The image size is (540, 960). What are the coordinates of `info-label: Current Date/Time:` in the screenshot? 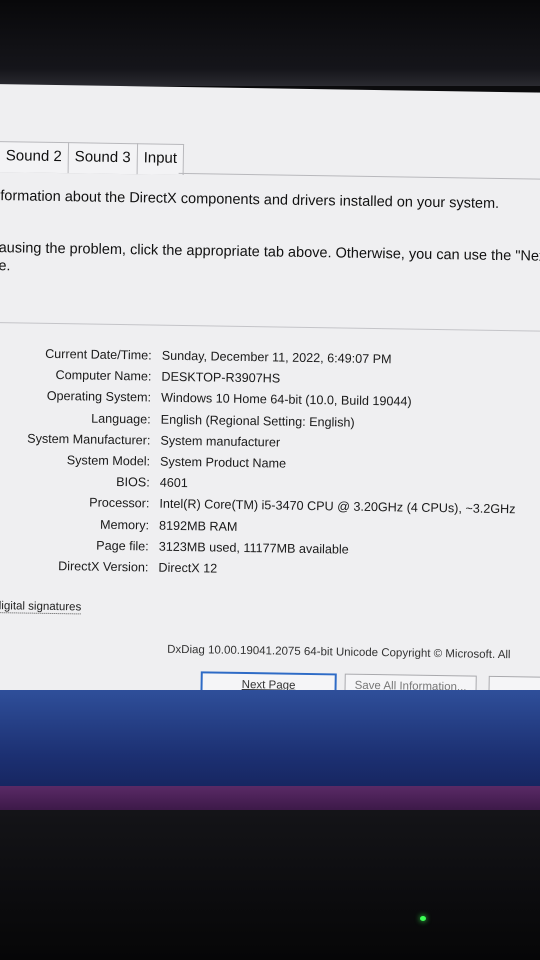 It's located at (98, 354).